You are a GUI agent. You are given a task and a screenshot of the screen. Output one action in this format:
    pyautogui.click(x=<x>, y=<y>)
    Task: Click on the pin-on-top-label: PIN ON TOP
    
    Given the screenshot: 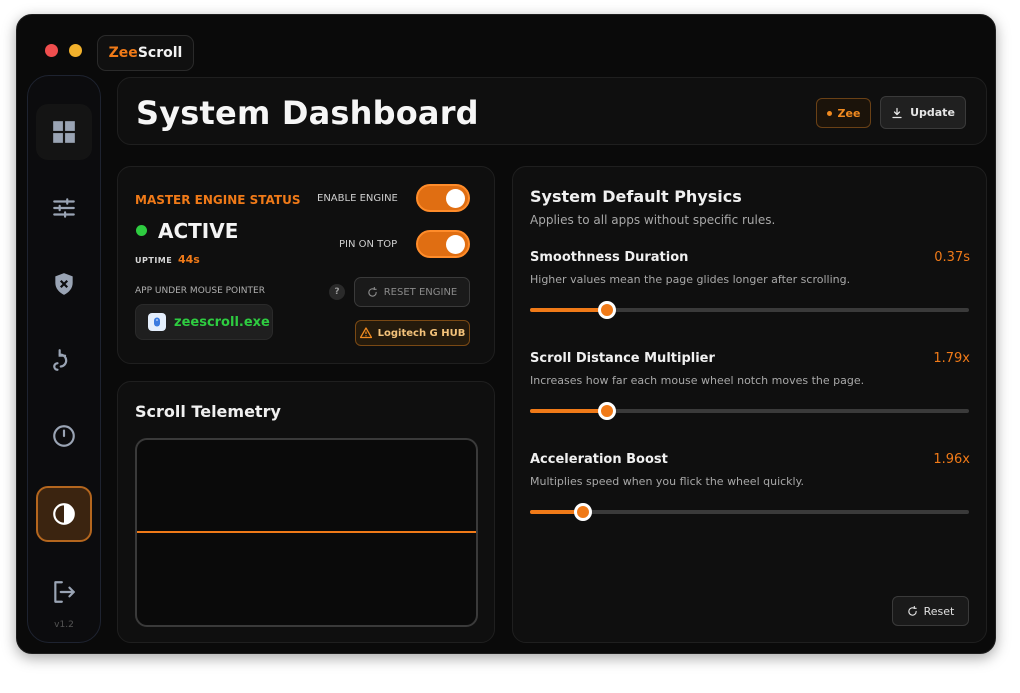 What is the action you would take?
    pyautogui.click(x=368, y=244)
    